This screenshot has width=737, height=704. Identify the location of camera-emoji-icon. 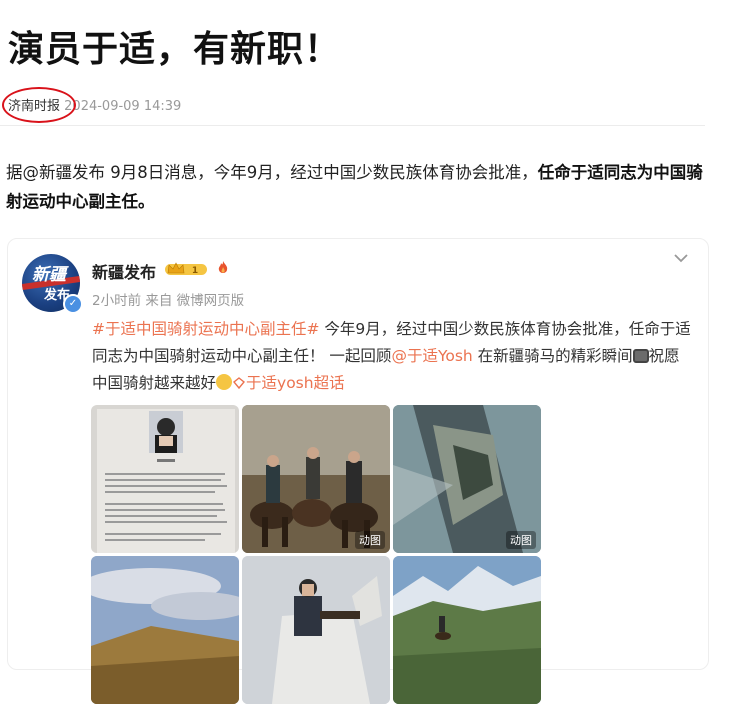
(640, 356).